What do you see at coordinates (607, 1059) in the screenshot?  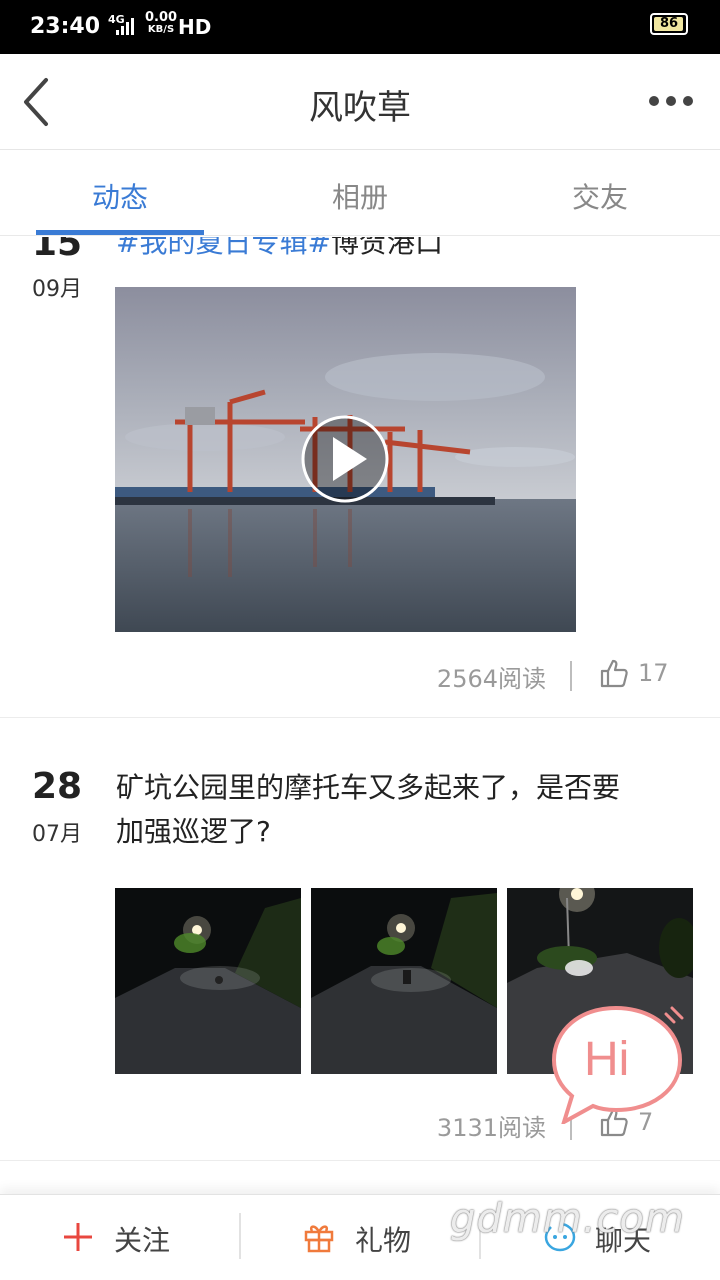 I see `hi-text: Hi` at bounding box center [607, 1059].